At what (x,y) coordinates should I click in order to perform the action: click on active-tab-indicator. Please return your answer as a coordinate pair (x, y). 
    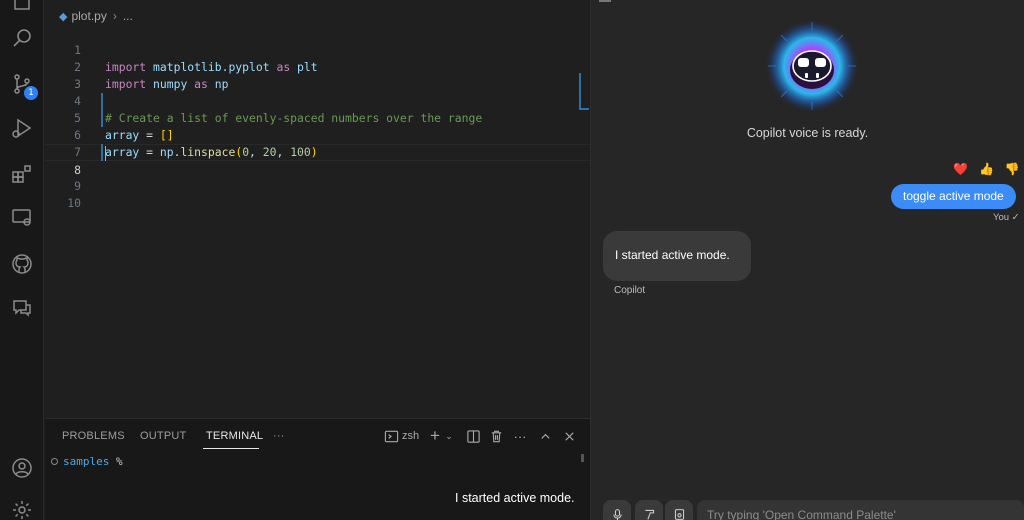
    Looking at the image, I should click on (231, 448).